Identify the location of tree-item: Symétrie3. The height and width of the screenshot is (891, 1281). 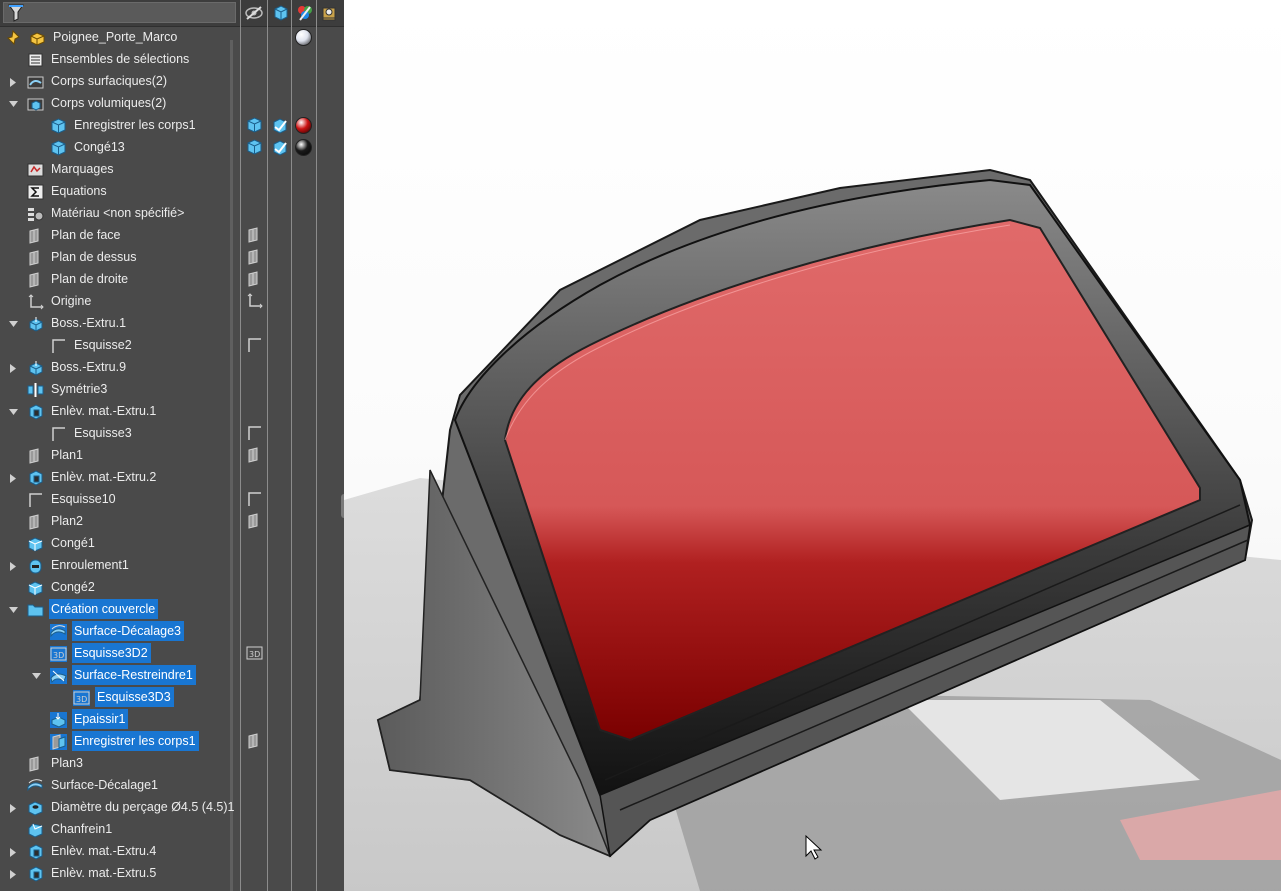
(120, 390).